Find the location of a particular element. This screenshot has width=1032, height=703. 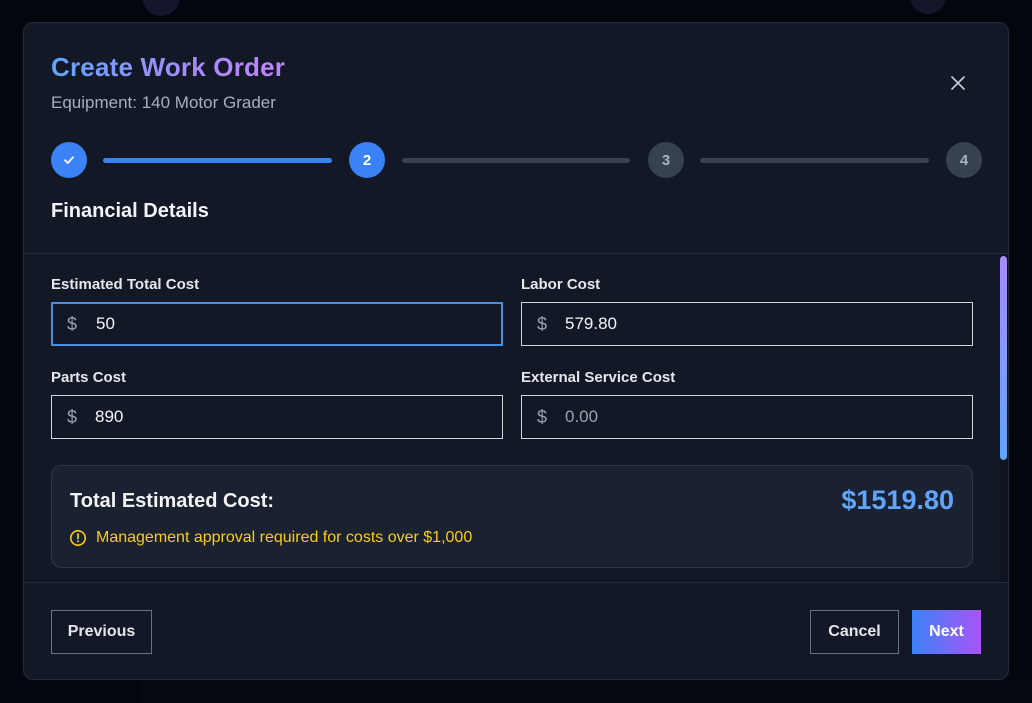

total-estimated-cost-value: $1519.80 is located at coordinates (897, 500).